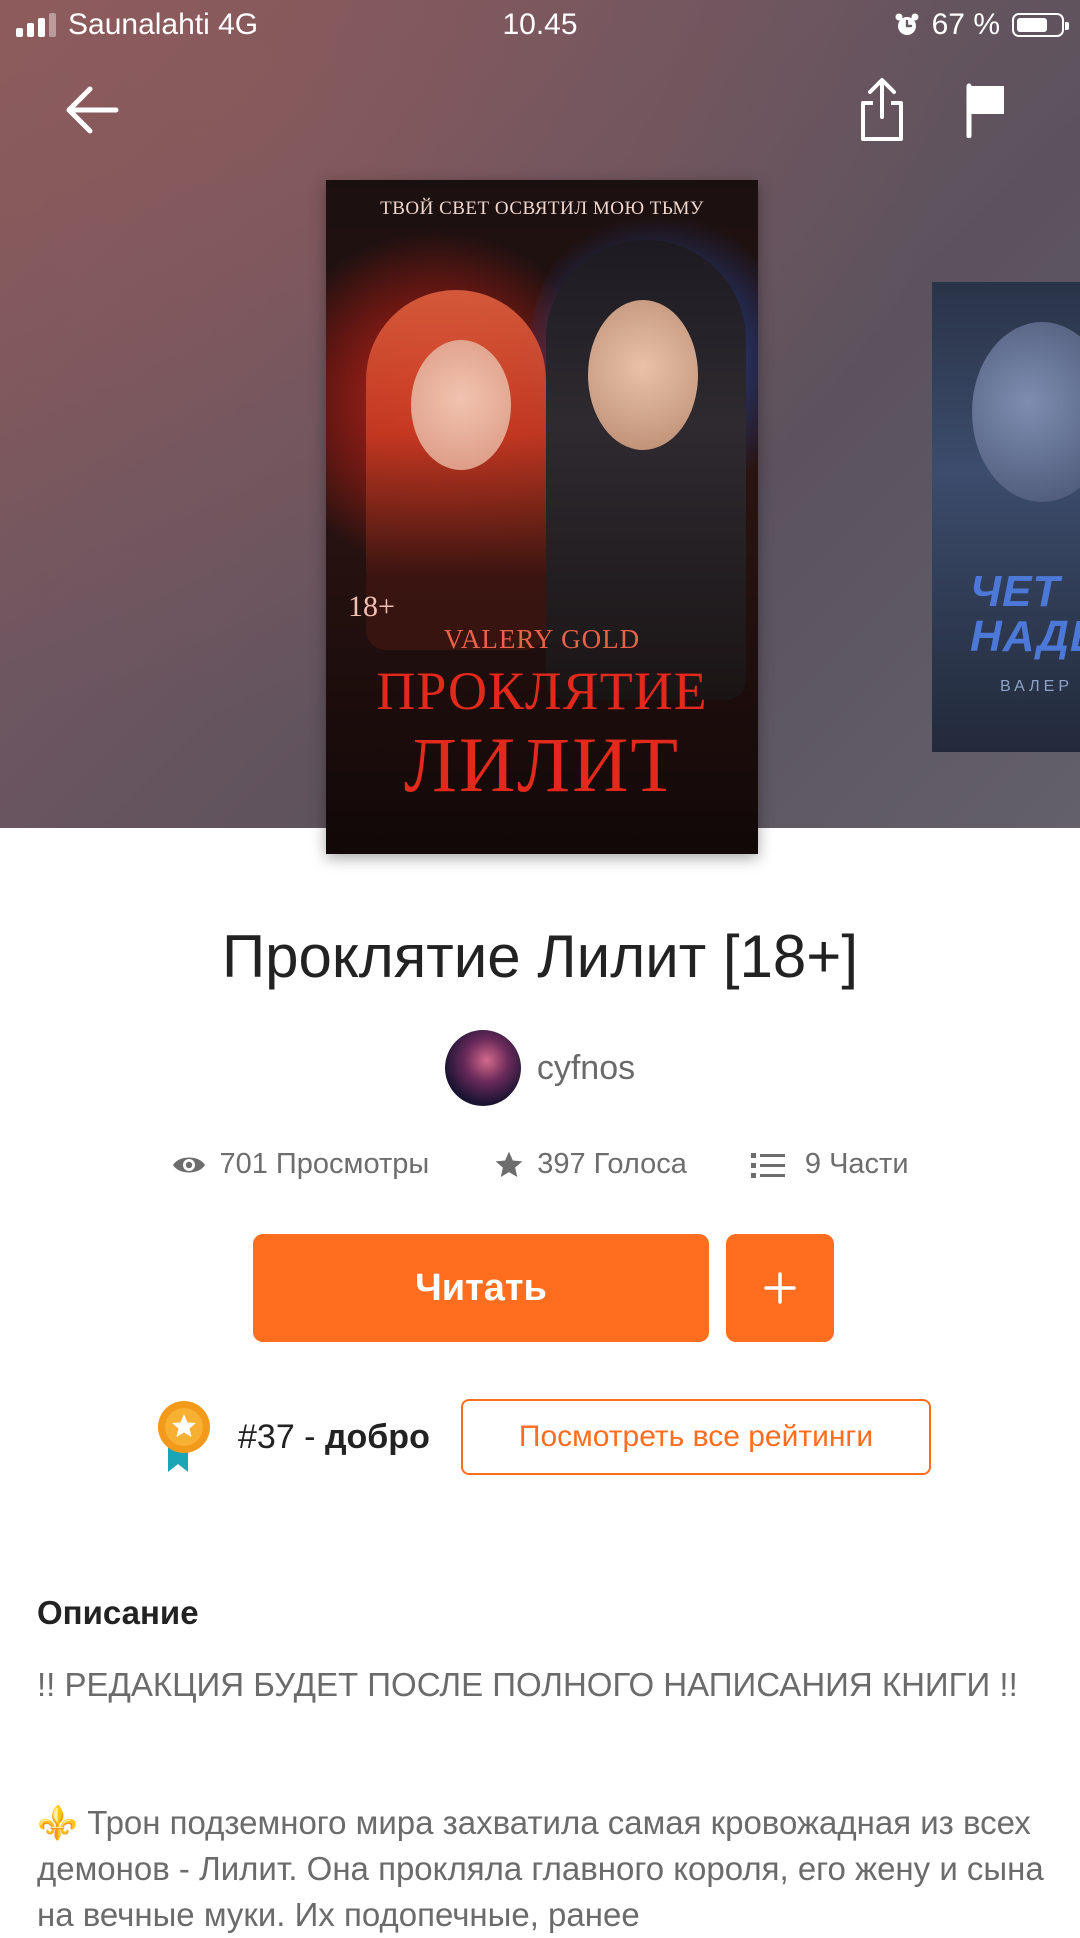  What do you see at coordinates (767, 1165) in the screenshot?
I see `list-icon` at bounding box center [767, 1165].